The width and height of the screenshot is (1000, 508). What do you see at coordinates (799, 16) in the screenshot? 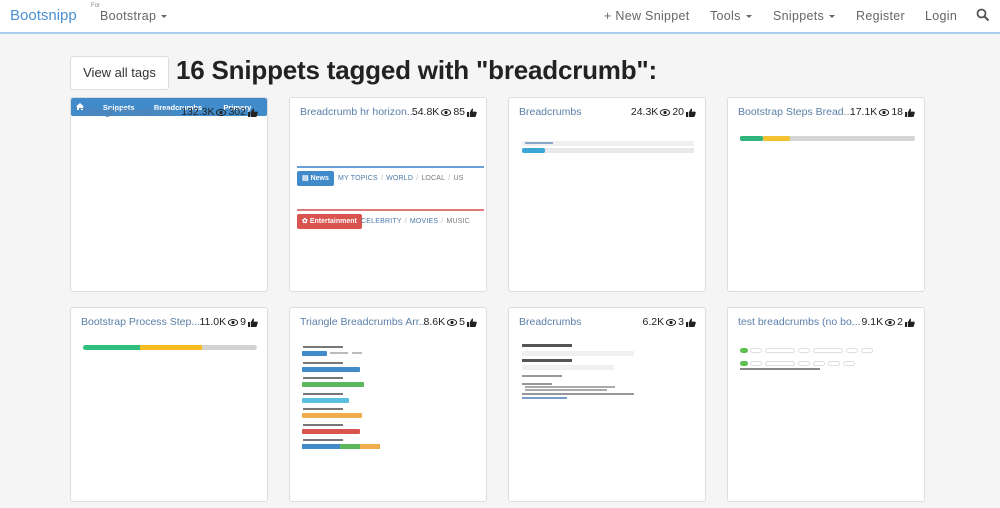
I see `nav-snippets-label: Snippets` at bounding box center [799, 16].